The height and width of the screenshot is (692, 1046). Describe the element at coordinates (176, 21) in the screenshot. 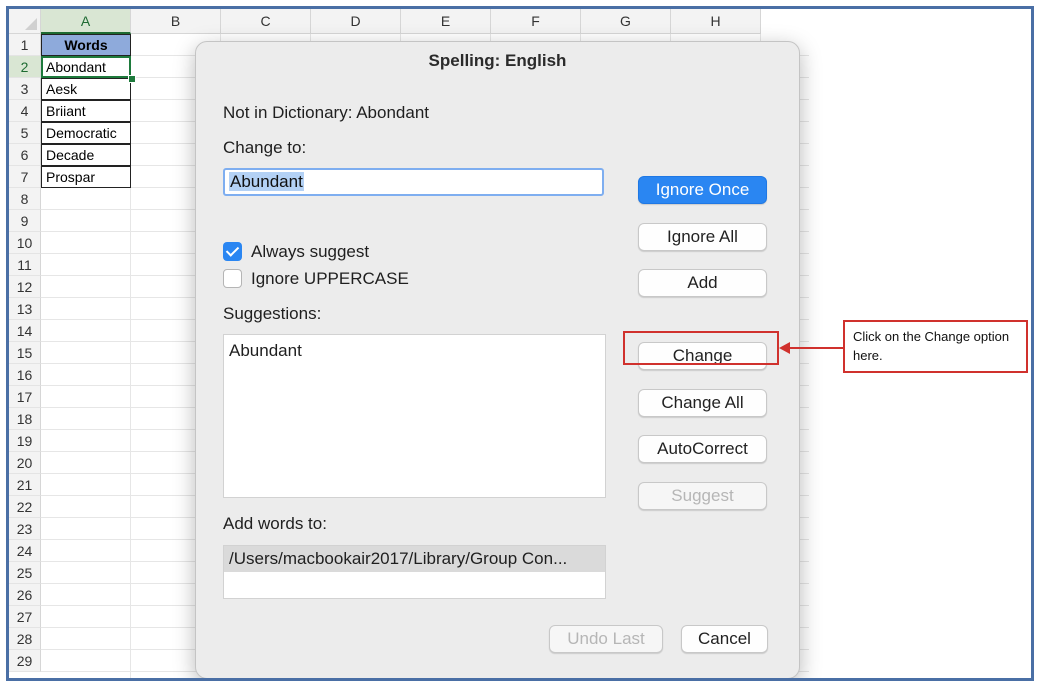

I see `column-header-b: B` at that location.